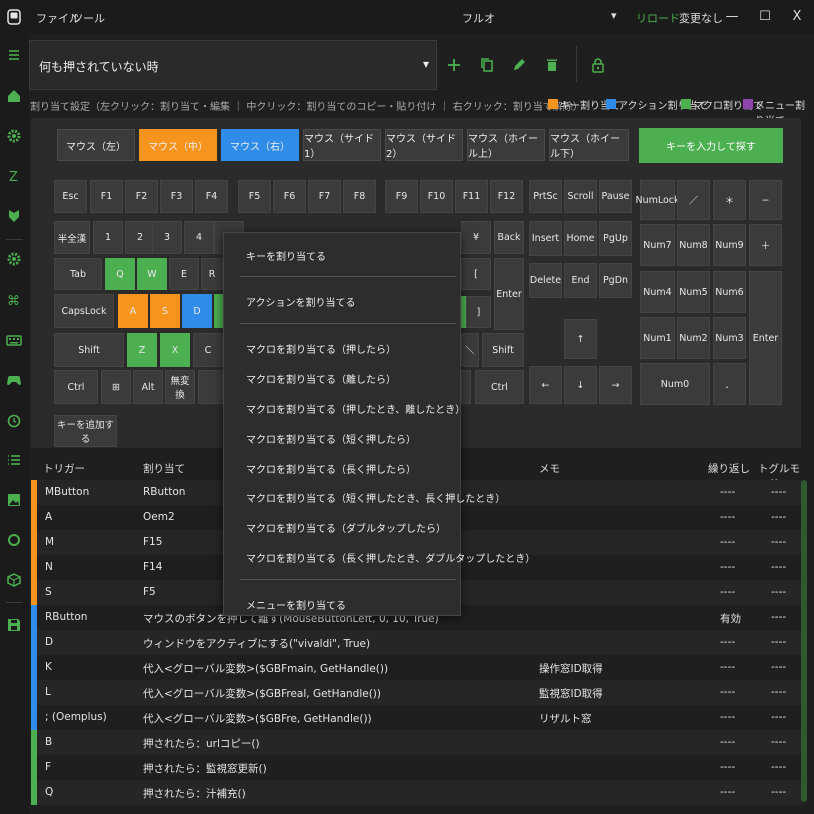 The height and width of the screenshot is (814, 814). What do you see at coordinates (233, 65) in the screenshot?
I see `profile-select: 何も押されていない時 ▾` at bounding box center [233, 65].